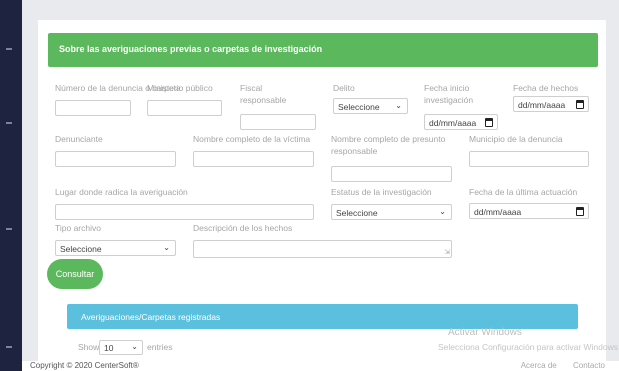  What do you see at coordinates (252, 139) in the screenshot?
I see `victima-label: Nombre completo de la víctima` at bounding box center [252, 139].